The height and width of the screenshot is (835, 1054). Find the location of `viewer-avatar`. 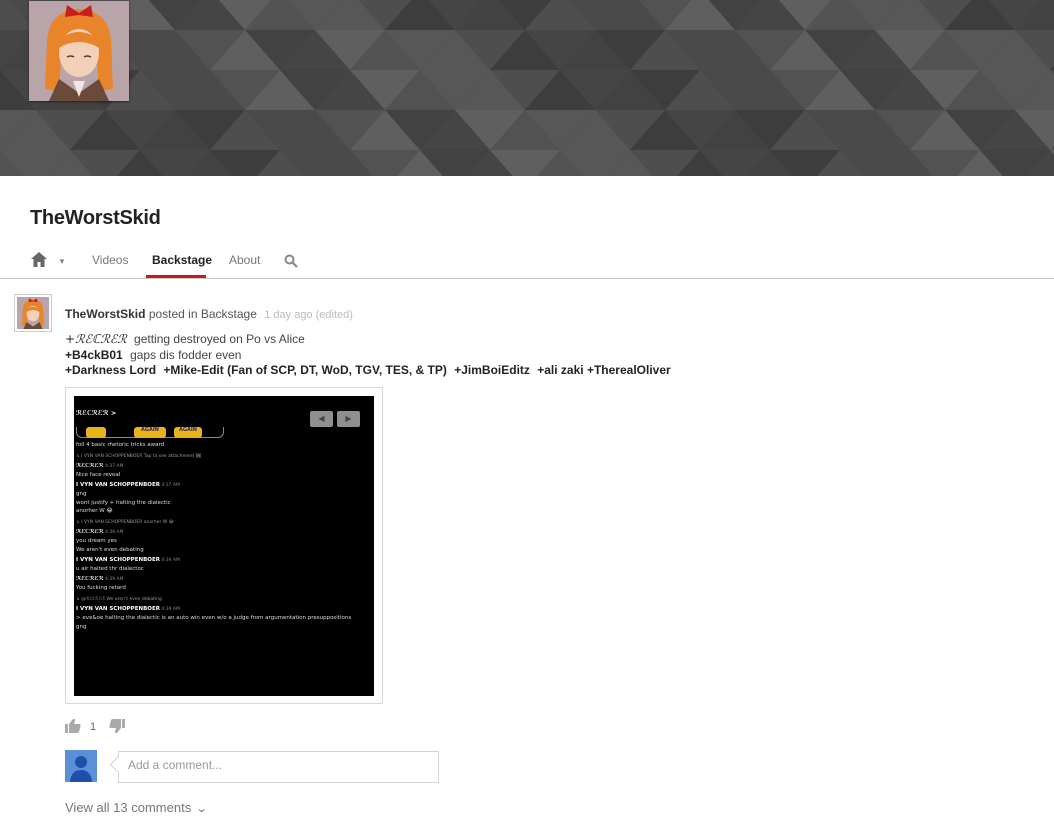

viewer-avatar is located at coordinates (81, 766).